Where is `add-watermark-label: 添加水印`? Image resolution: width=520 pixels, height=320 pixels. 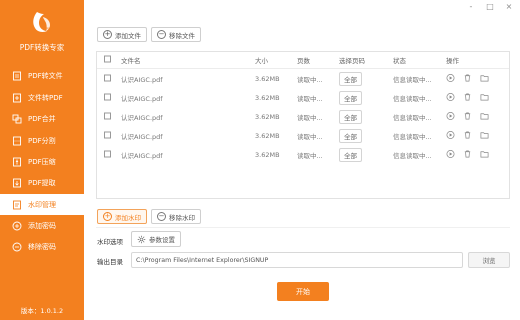 add-watermark-label: 添加水印 is located at coordinates (128, 217).